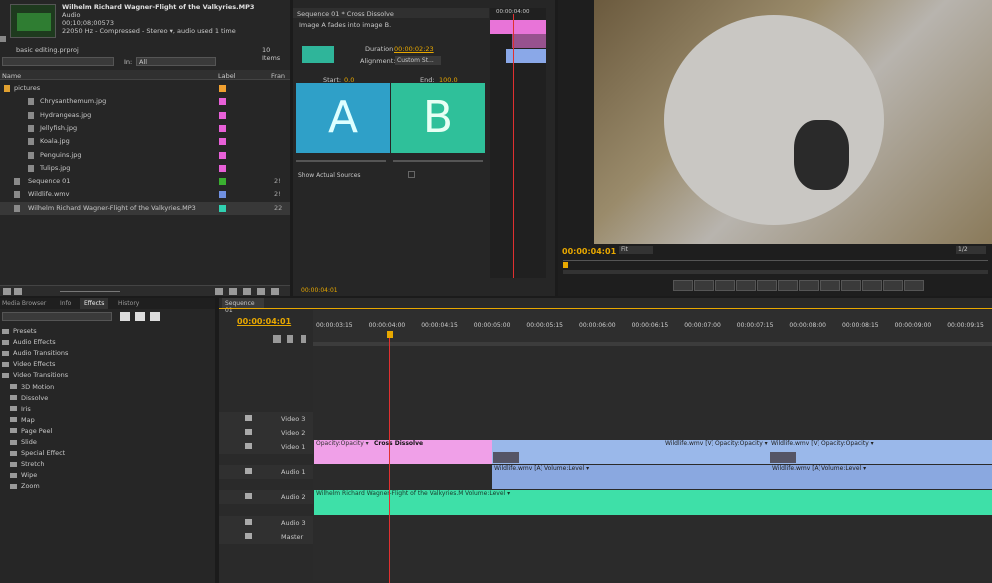 The height and width of the screenshot is (583, 992). Describe the element at coordinates (414, 49) in the screenshot. I see `duration-value: 00:00:02:23` at that location.